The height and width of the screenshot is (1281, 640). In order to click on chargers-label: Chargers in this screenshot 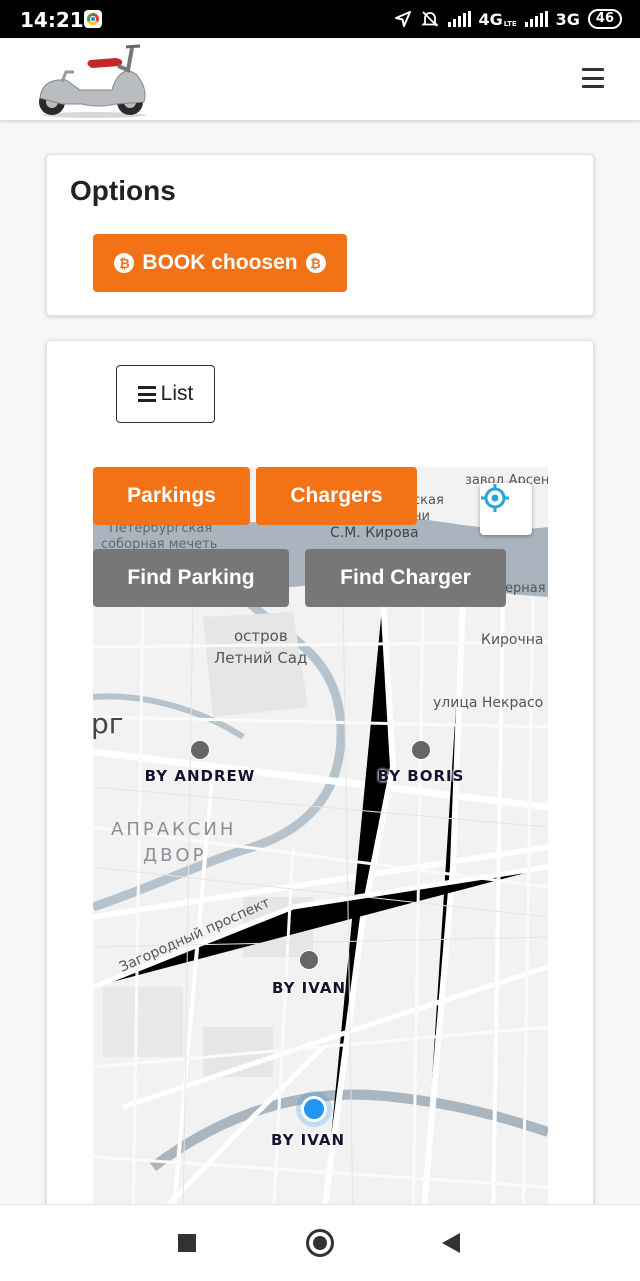, I will do `click(336, 495)`.